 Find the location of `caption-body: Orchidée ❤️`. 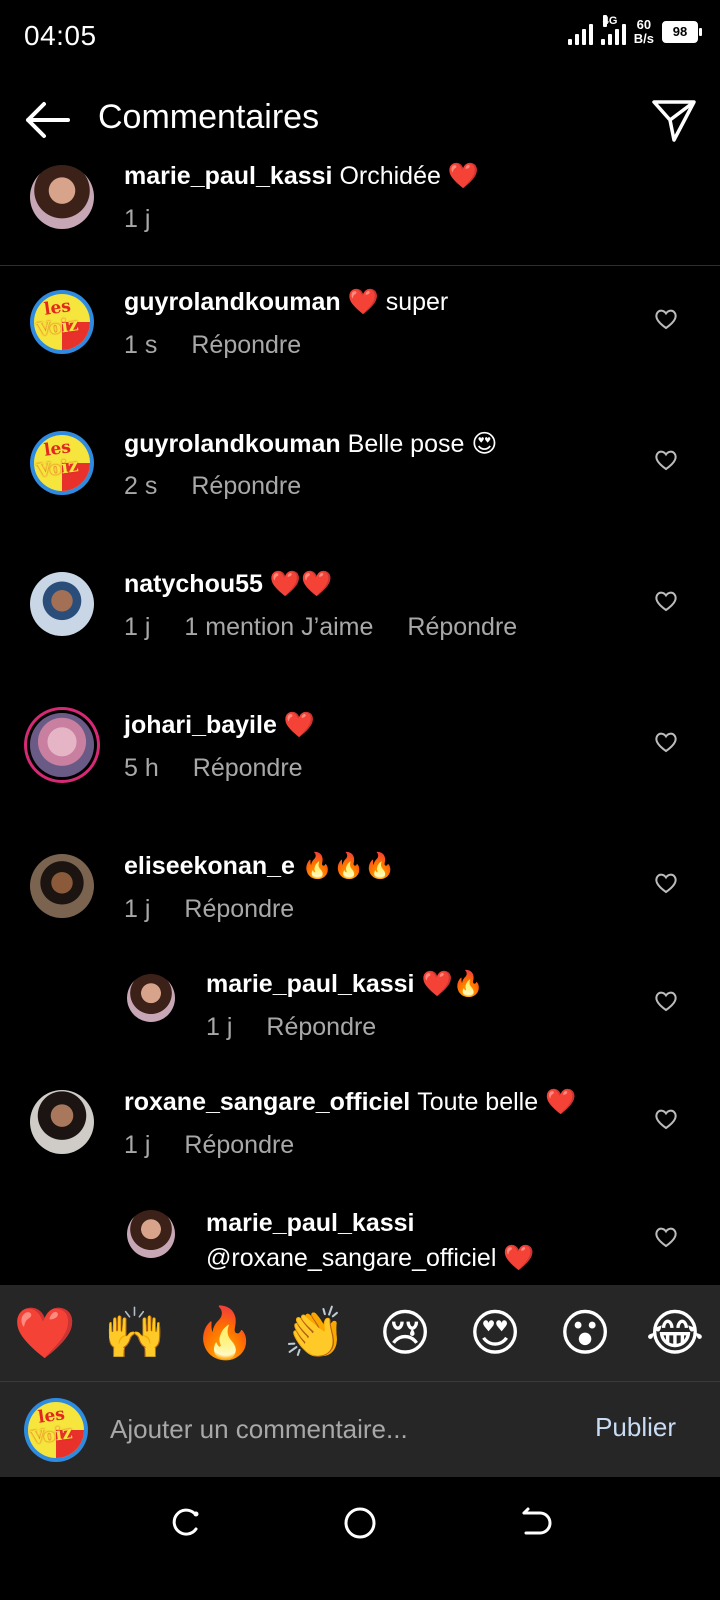

caption-body: Orchidée ❤️ is located at coordinates (409, 176).